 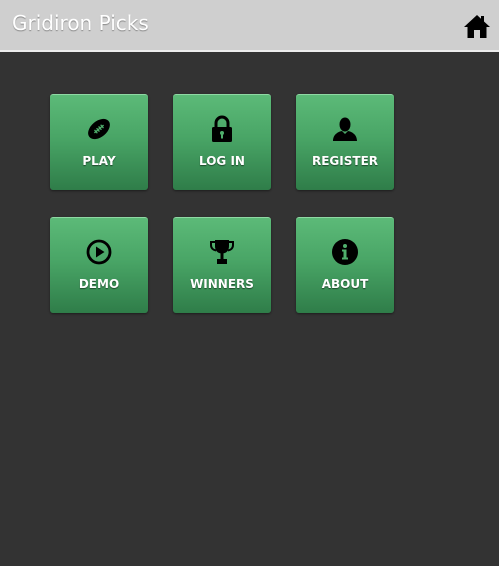 I want to click on about-label: ABOUT, so click(x=345, y=284).